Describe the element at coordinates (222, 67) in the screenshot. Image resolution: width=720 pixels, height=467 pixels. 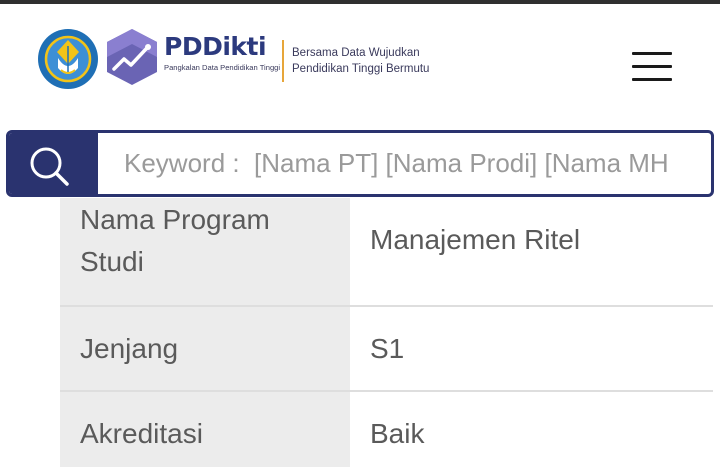
I see `brand-subtitle: Pangkalan Data Pendidikan Tinggi` at that location.